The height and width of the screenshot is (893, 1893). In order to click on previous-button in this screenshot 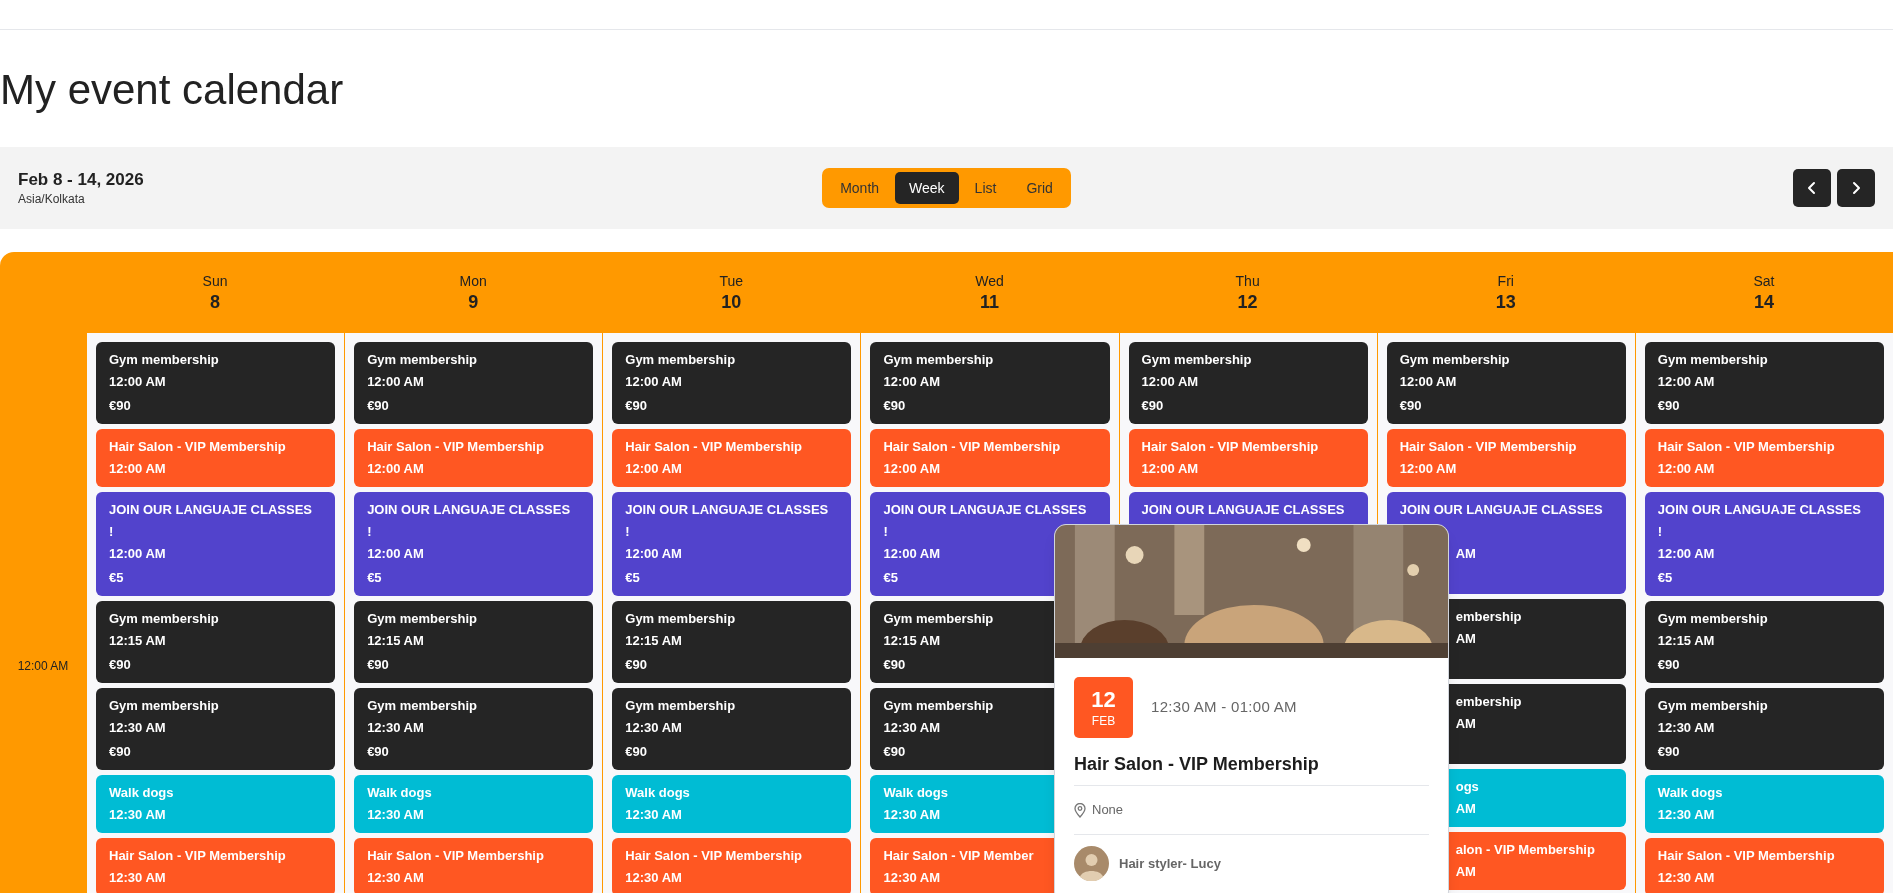, I will do `click(1812, 188)`.